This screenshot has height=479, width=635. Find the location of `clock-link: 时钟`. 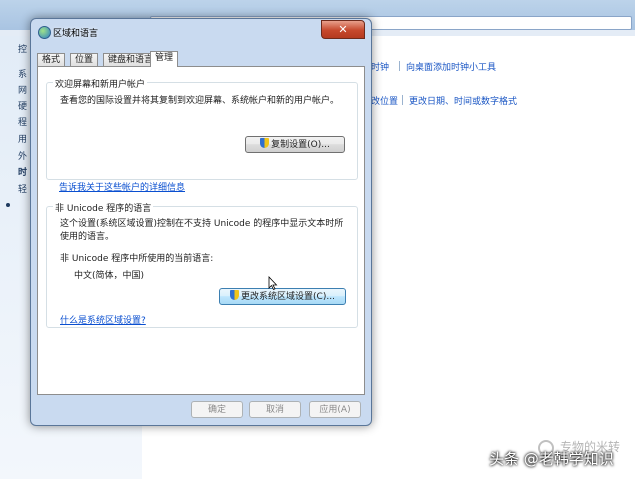

clock-link: 时钟 is located at coordinates (380, 66).